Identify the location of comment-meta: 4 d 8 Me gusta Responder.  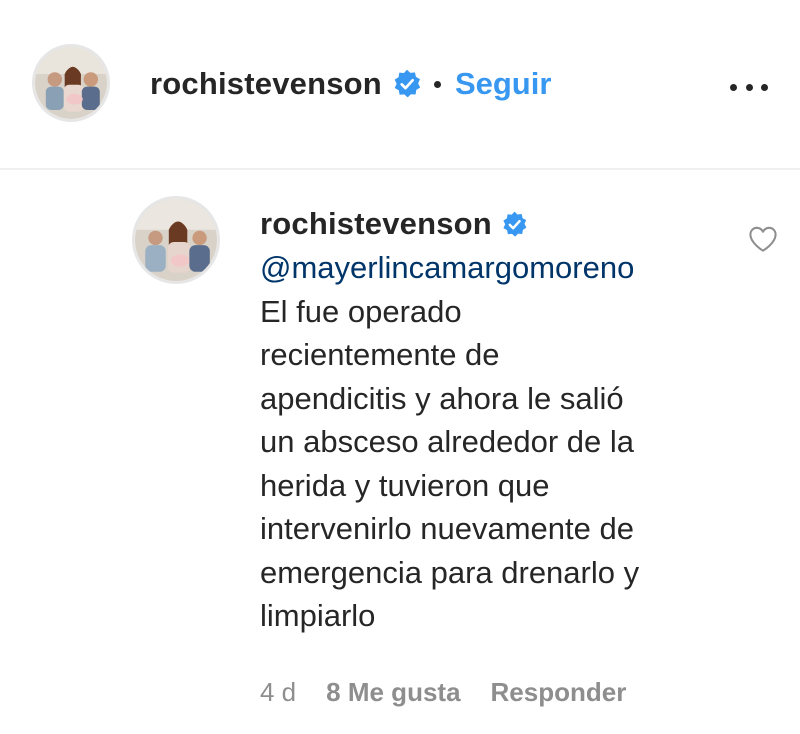
(443, 692).